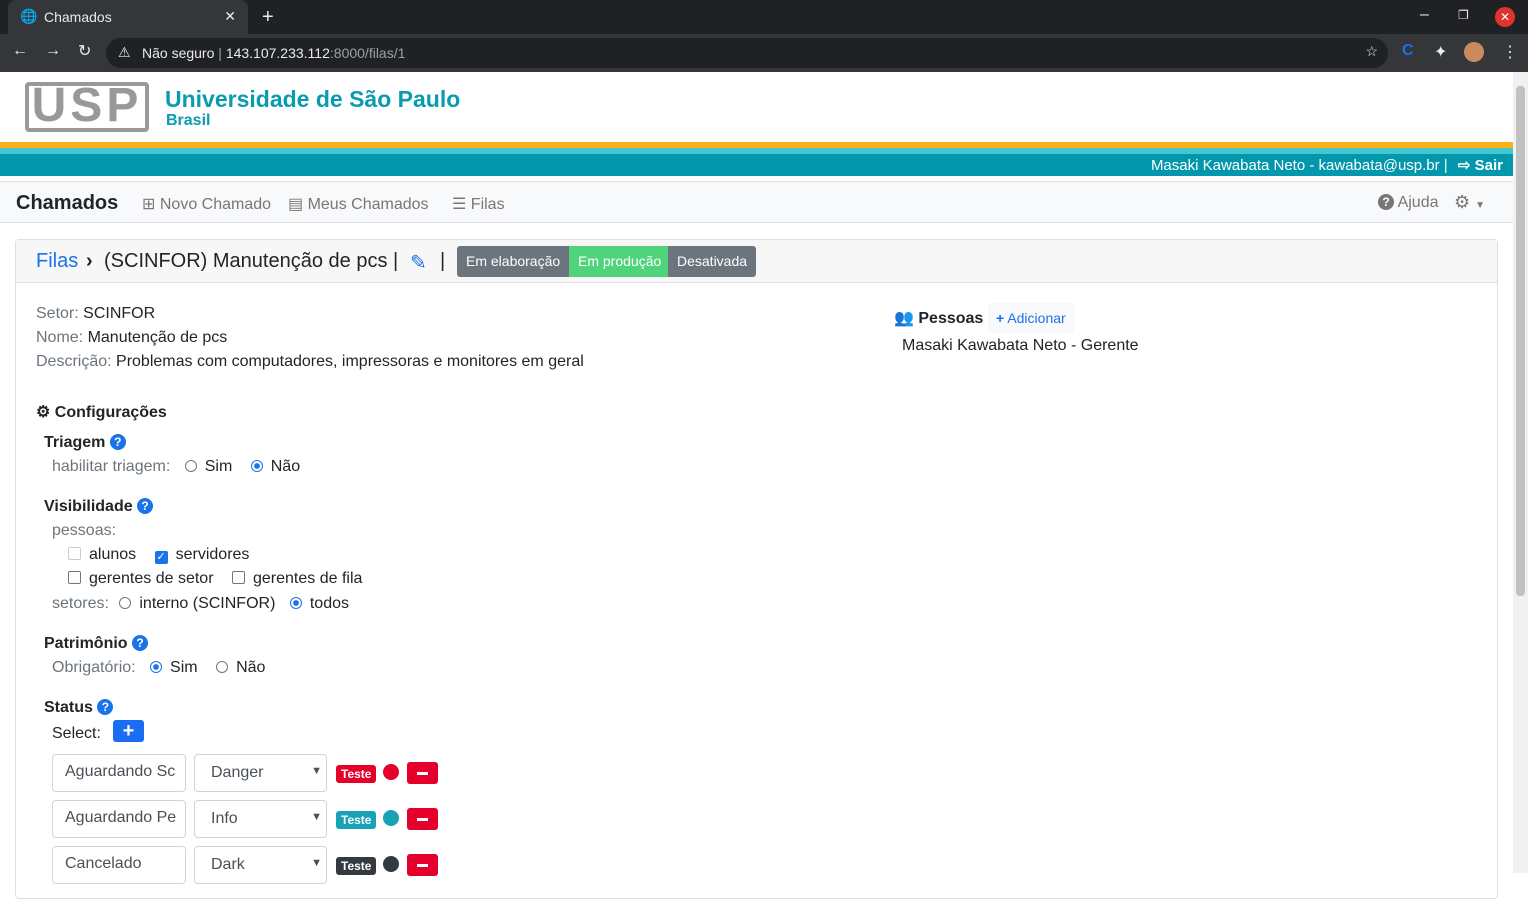 This screenshot has height=899, width=1528. What do you see at coordinates (296, 578) in the screenshot?
I see `gerentes-fila-checkbox: gerentes de fila` at bounding box center [296, 578].